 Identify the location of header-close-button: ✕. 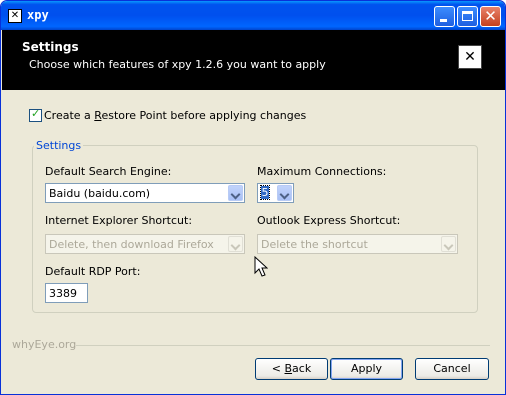
(470, 57).